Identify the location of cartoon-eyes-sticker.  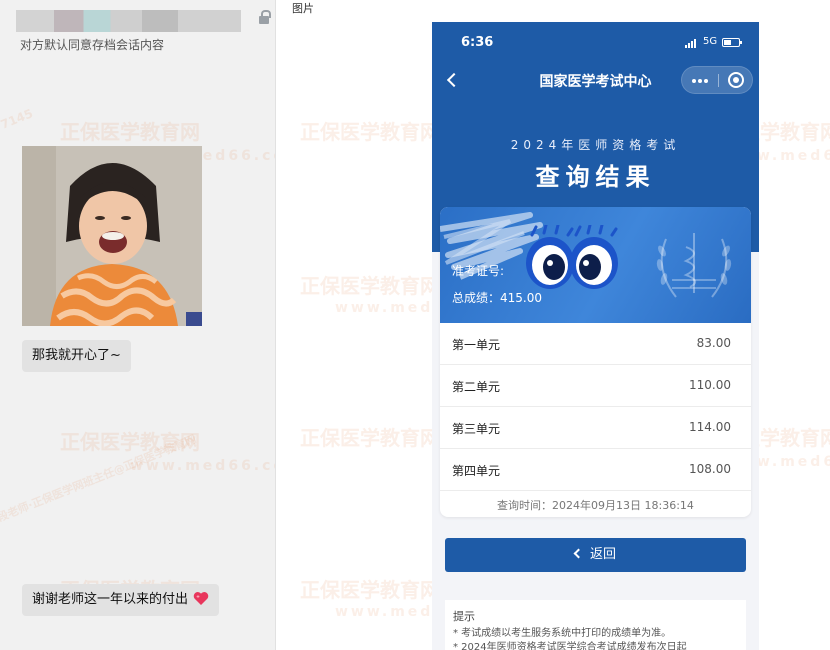
(572, 257).